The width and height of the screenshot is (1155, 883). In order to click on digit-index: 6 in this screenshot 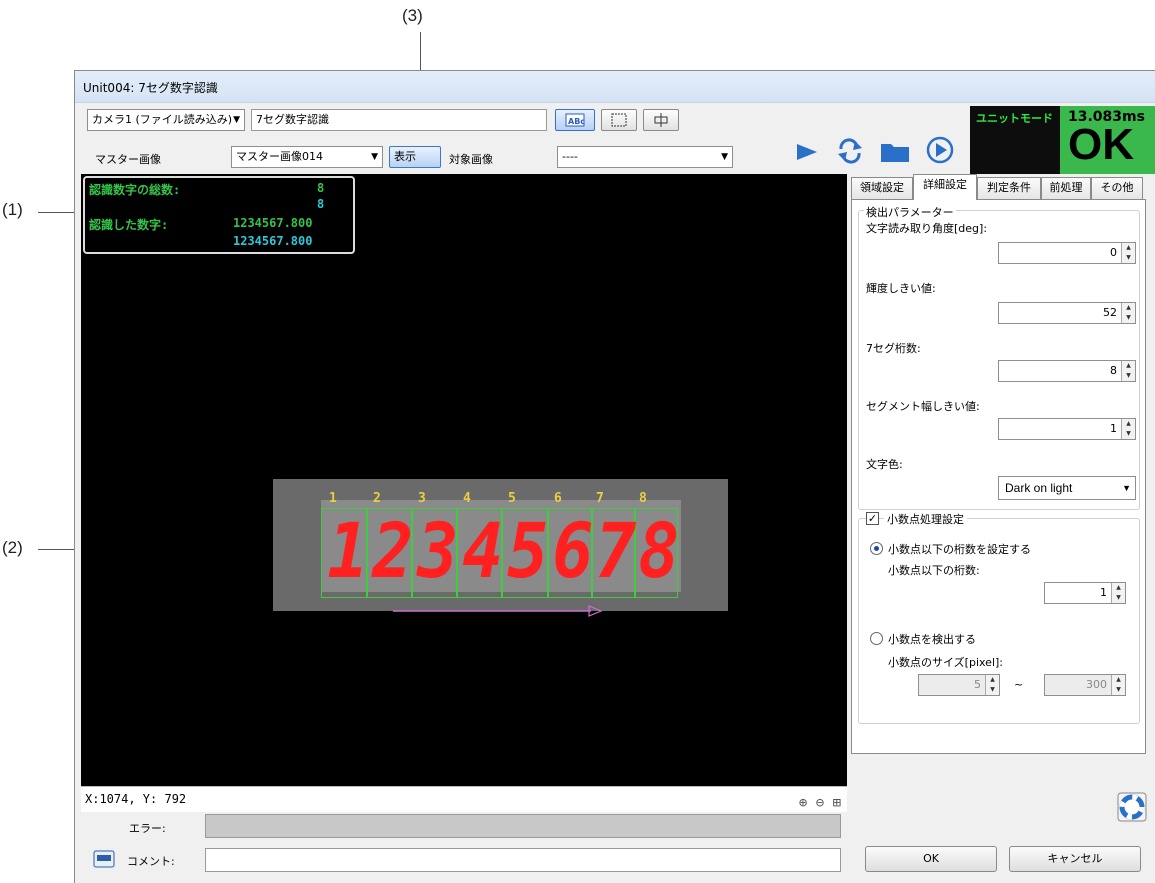, I will do `click(558, 498)`.